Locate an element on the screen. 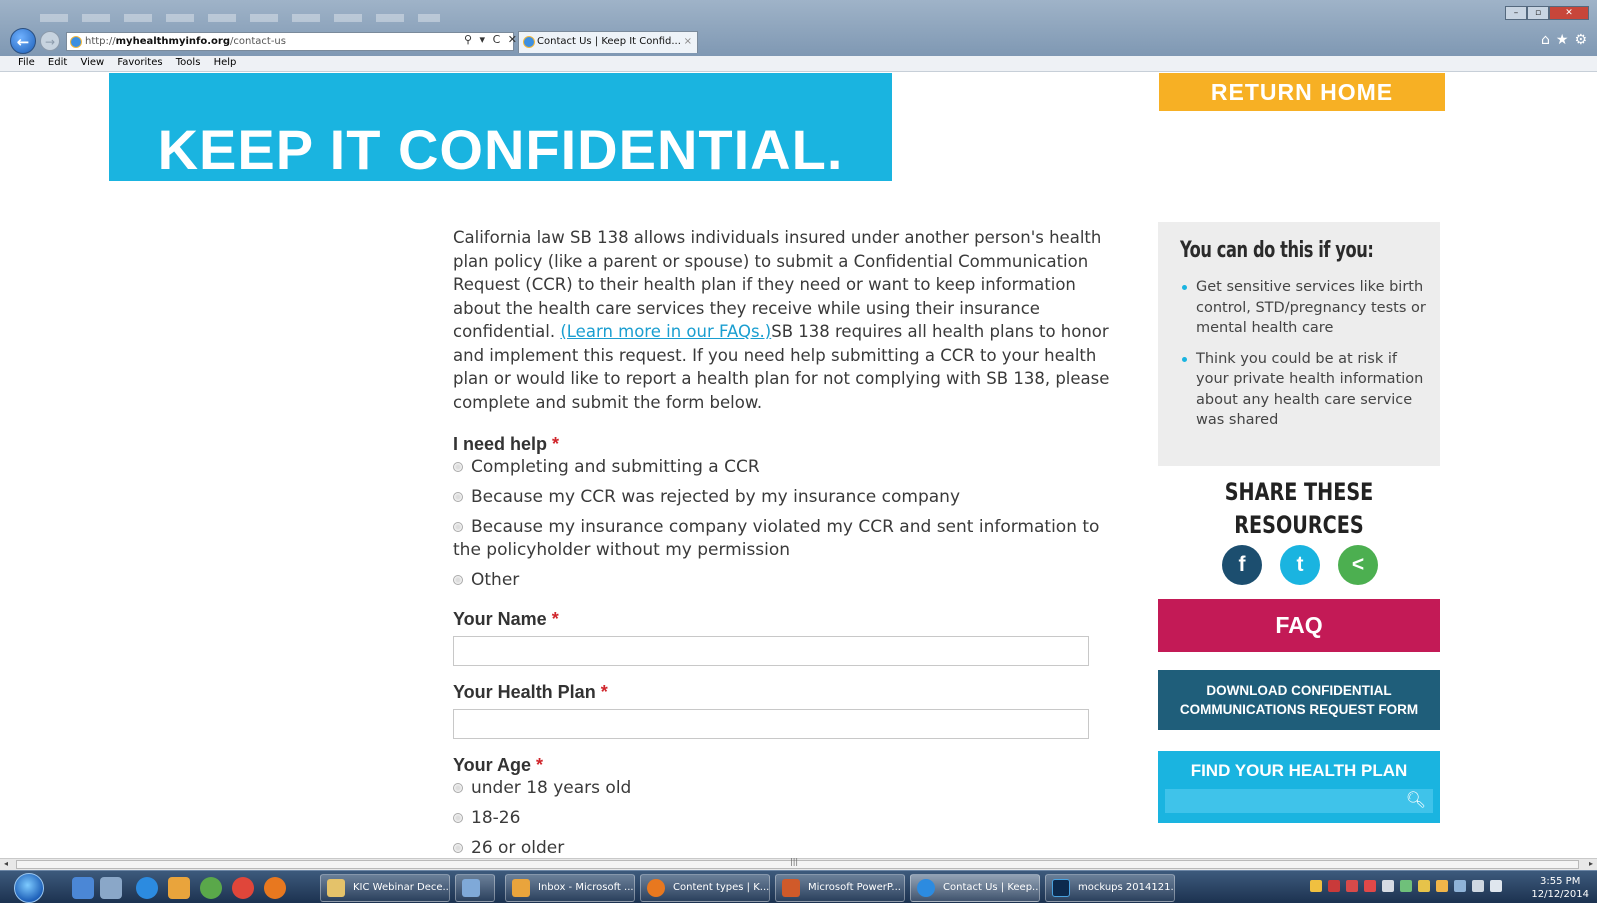  search-icon: 🔍︎ is located at coordinates (1416, 799).